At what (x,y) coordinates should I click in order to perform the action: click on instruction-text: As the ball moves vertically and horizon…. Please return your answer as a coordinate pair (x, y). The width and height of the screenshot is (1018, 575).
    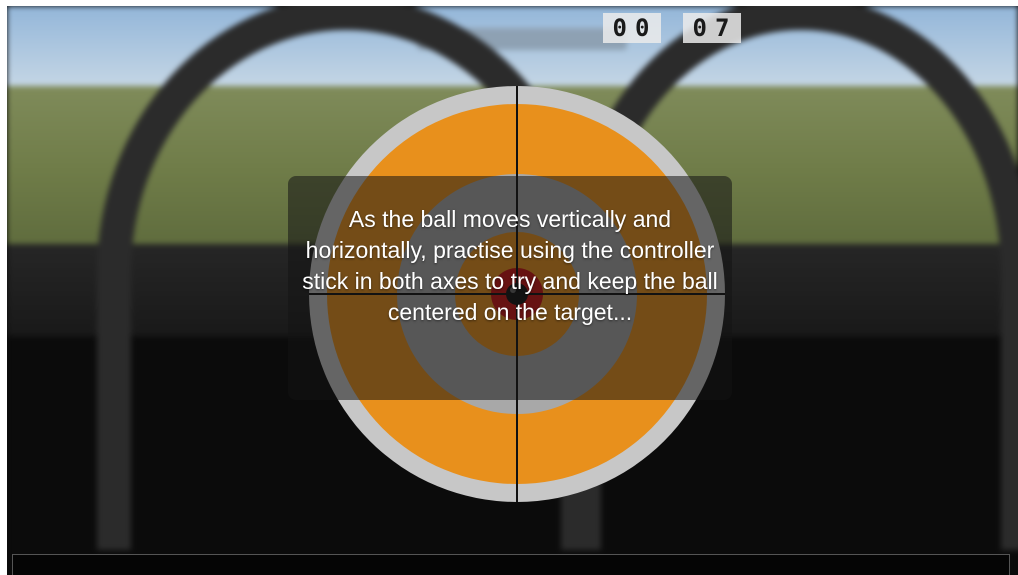
    Looking at the image, I should click on (510, 265).